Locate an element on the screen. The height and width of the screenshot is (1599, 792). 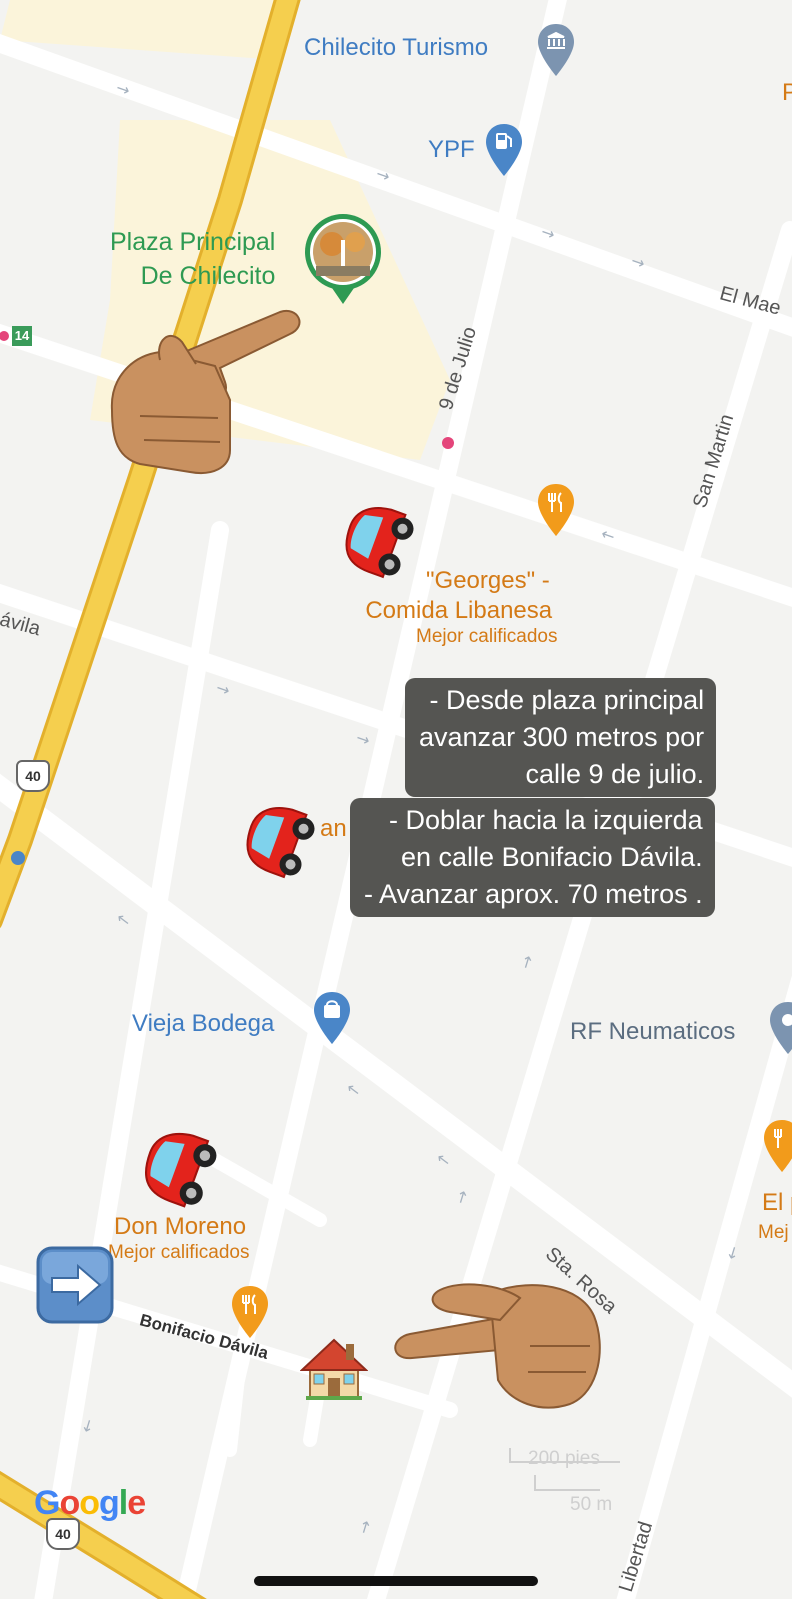
scale-meters: 50 m is located at coordinates (591, 1504).